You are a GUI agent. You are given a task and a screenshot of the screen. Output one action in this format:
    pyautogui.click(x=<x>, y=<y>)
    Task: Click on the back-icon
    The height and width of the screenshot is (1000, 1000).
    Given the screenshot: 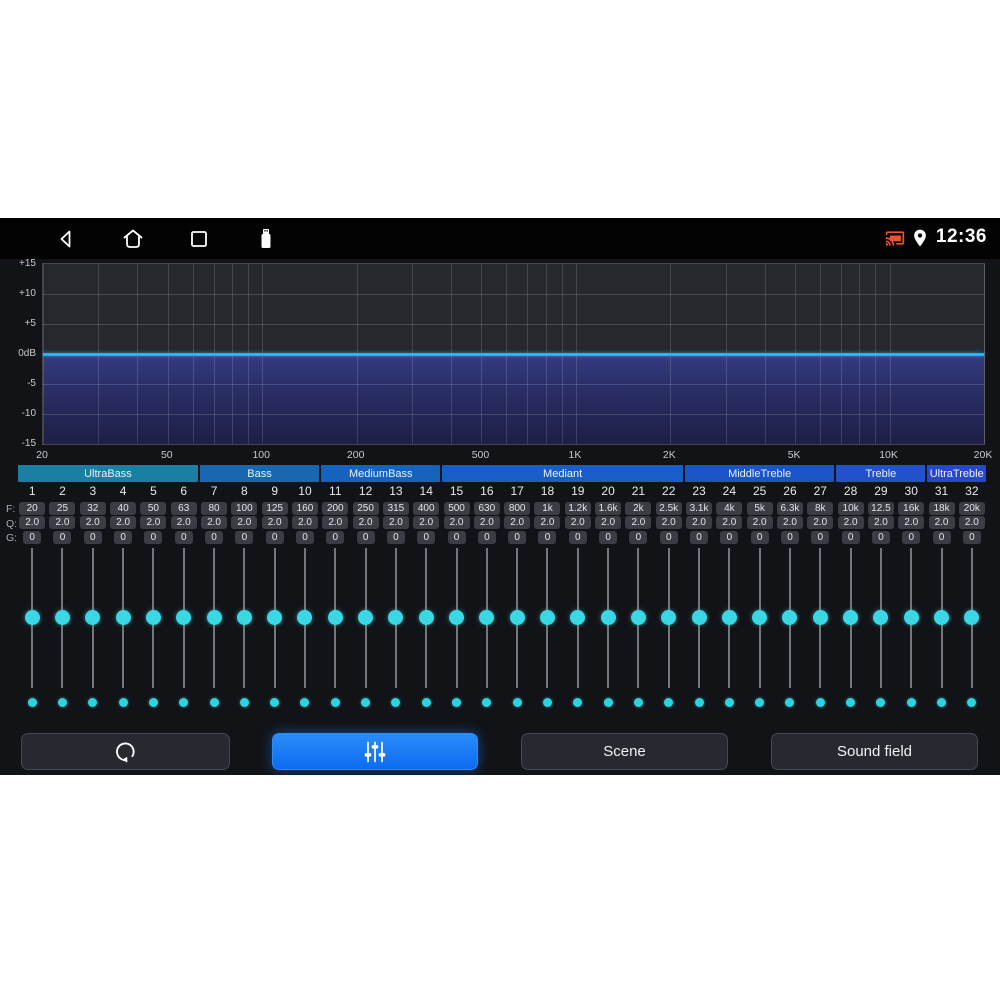 What is the action you would take?
    pyautogui.click(x=66, y=239)
    